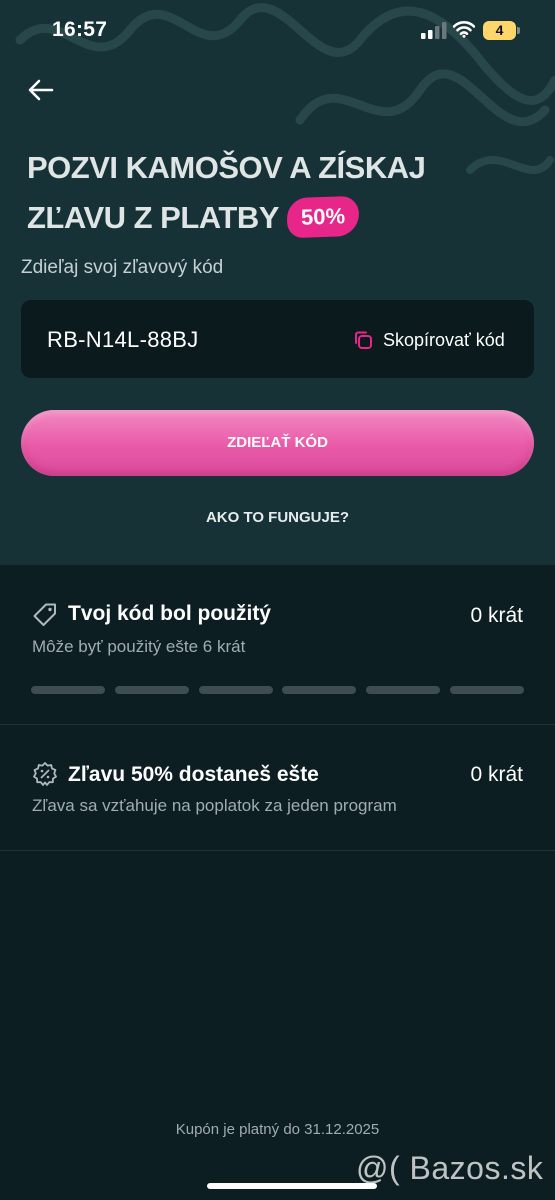 The height and width of the screenshot is (1200, 555). Describe the element at coordinates (277, 30) in the screenshot. I see `status-bar: 16:57 4` at that location.